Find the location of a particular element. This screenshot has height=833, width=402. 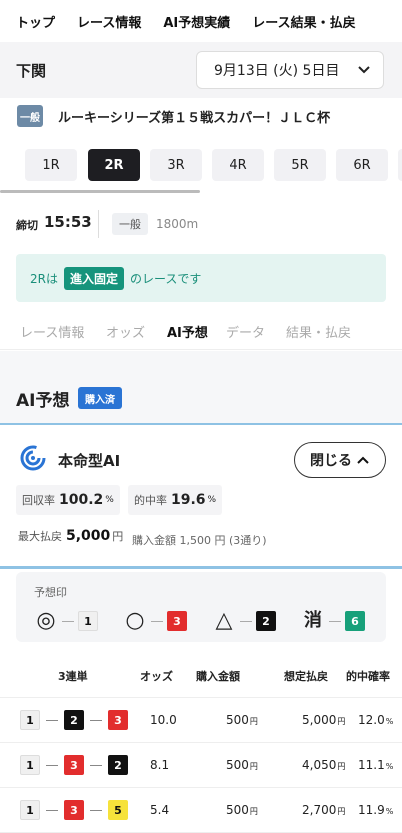

race-note: 2Rは 進入固定 のレースです is located at coordinates (201, 278).